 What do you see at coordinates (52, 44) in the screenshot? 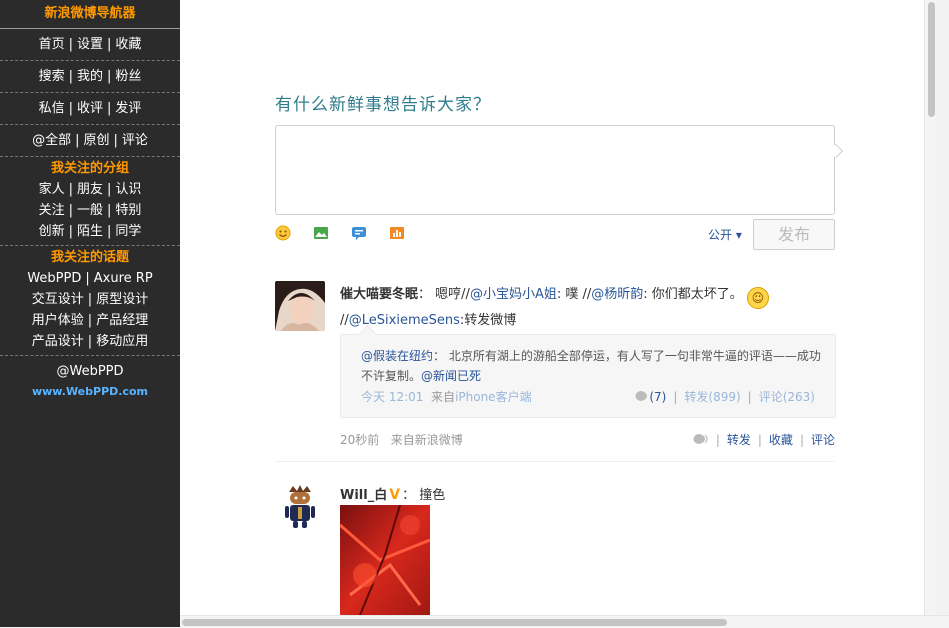
I see `nav-home: 首页` at bounding box center [52, 44].